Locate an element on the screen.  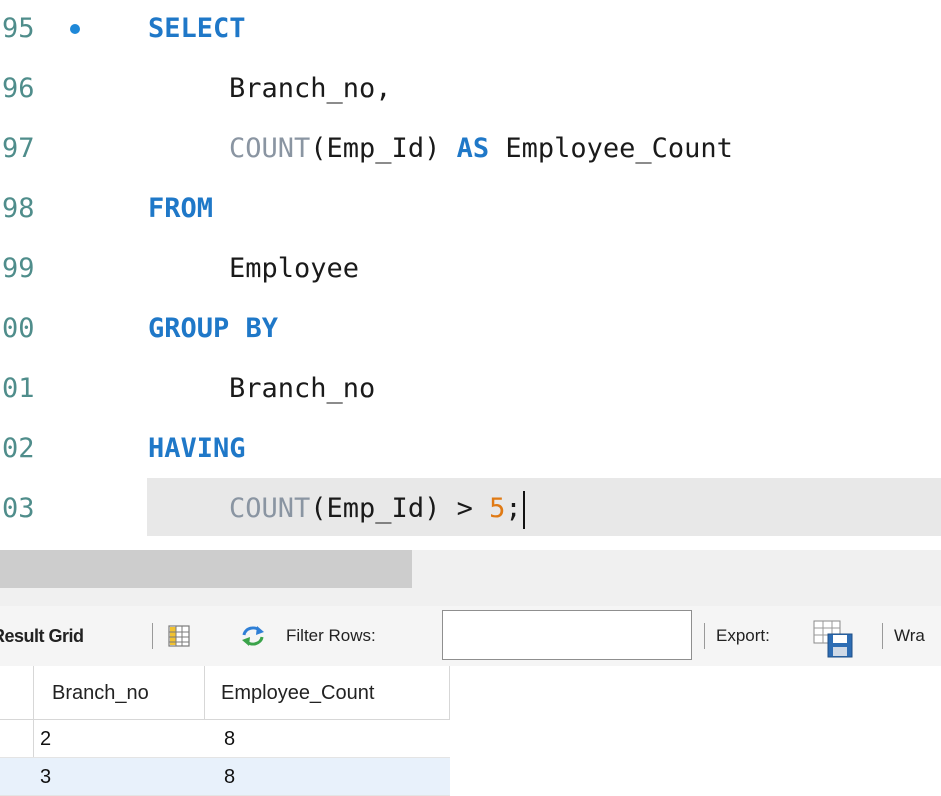
refresh-icon is located at coordinates (253, 636).